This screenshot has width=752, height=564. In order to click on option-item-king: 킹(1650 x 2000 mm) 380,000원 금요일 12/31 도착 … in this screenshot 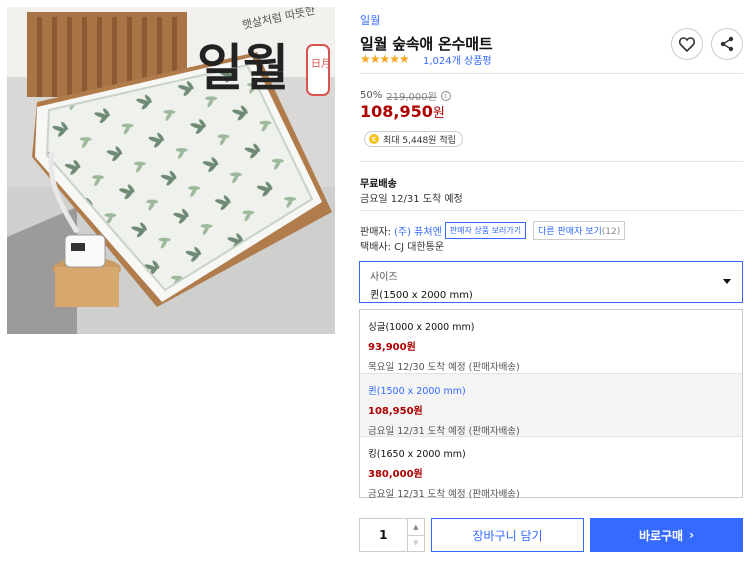, I will do `click(551, 468)`.